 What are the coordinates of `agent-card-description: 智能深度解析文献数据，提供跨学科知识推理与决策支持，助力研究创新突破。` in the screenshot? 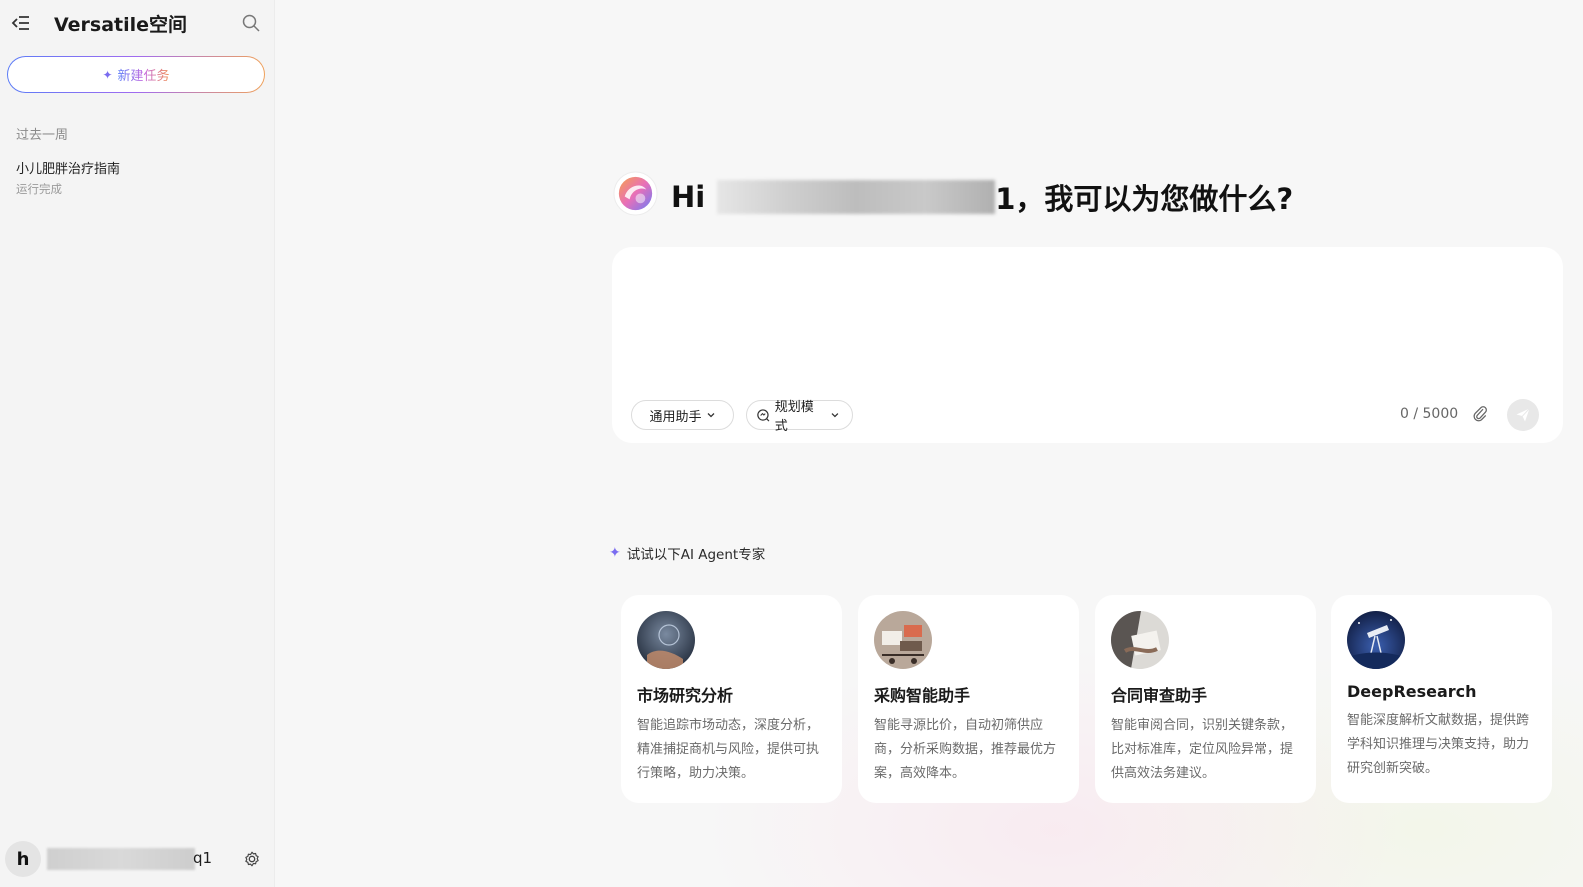 It's located at (1438, 744).